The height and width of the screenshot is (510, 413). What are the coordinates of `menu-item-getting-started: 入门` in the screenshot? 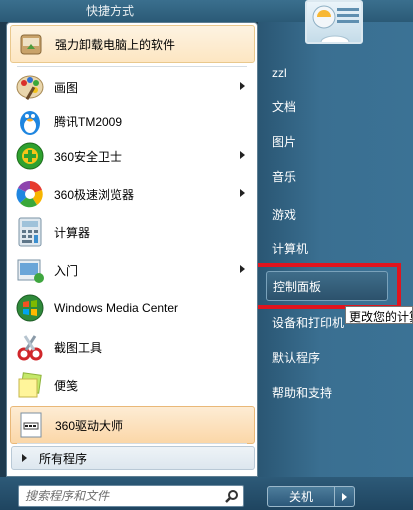 It's located at (132, 270).